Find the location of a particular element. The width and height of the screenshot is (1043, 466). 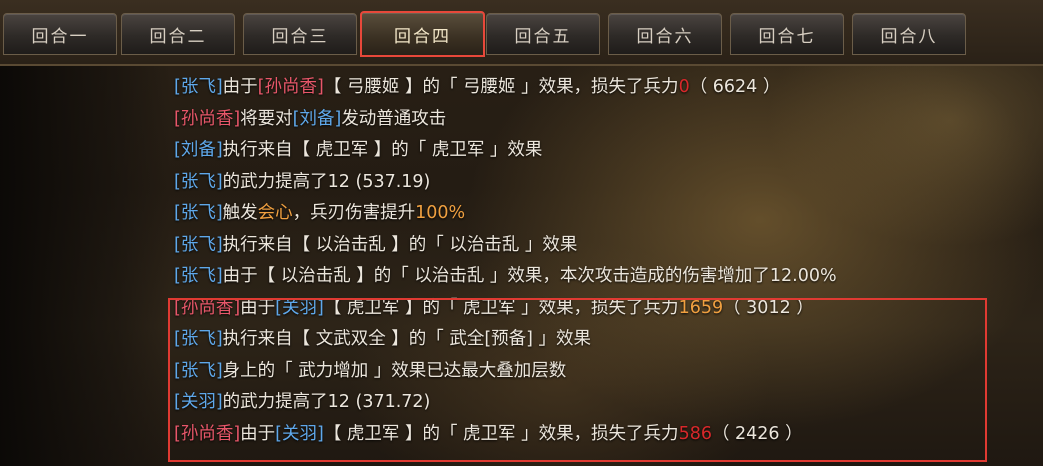

log-line: [张飞]的武力提高了12 (537.19) is located at coordinates (606, 183).